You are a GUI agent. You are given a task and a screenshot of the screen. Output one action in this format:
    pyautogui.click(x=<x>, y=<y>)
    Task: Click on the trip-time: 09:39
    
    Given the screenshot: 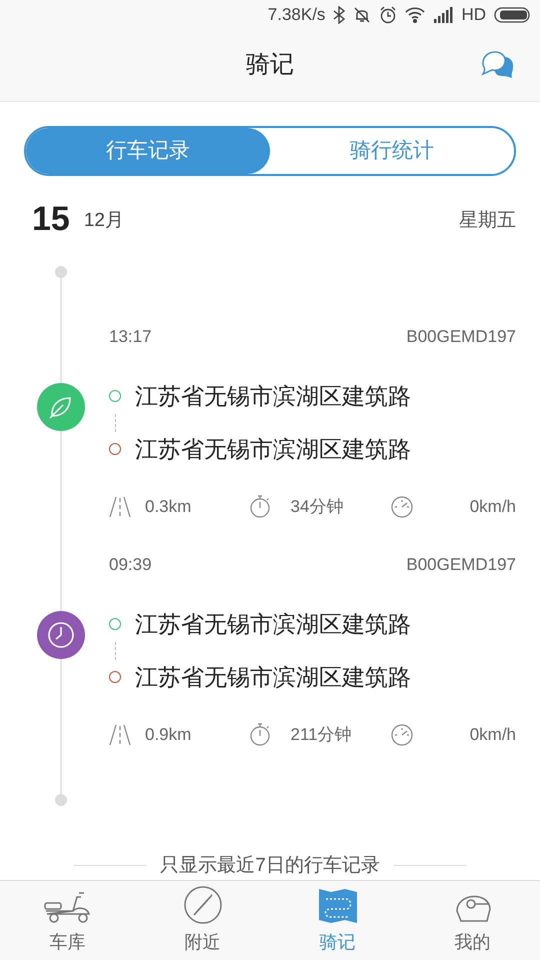 What is the action you would take?
    pyautogui.click(x=130, y=565)
    